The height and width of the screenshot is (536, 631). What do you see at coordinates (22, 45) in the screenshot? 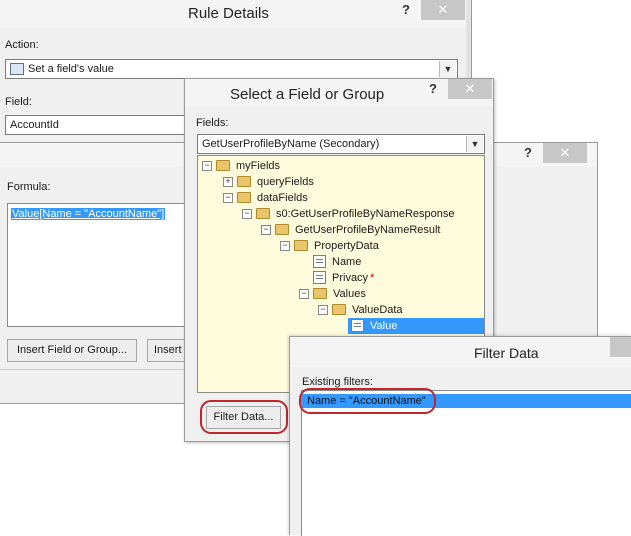
I see `action-label: Action:` at bounding box center [22, 45].